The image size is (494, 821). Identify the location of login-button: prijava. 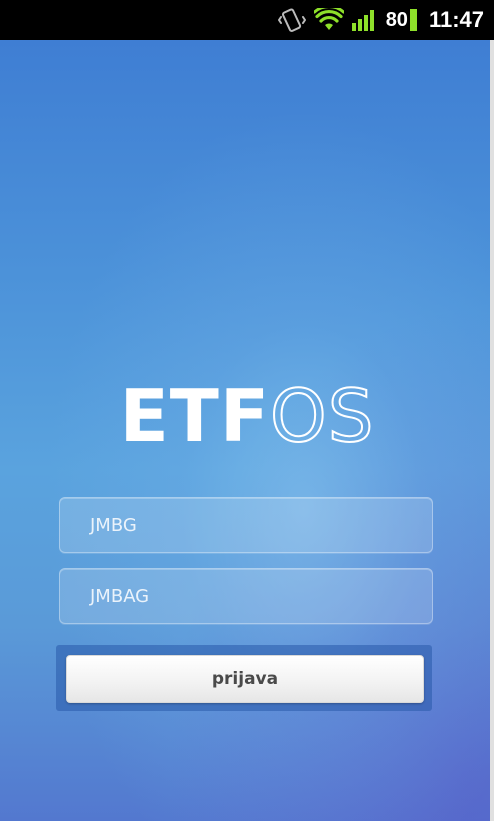
(245, 679).